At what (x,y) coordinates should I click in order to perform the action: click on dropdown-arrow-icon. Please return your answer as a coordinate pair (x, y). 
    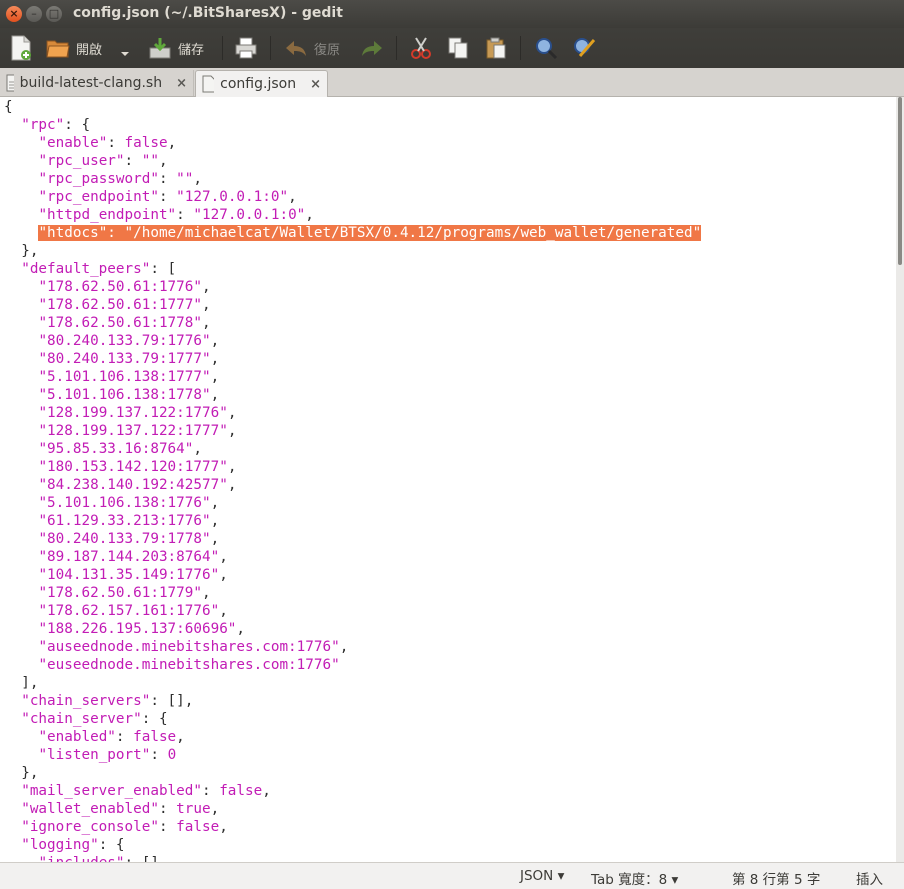
    Looking at the image, I should click on (125, 54).